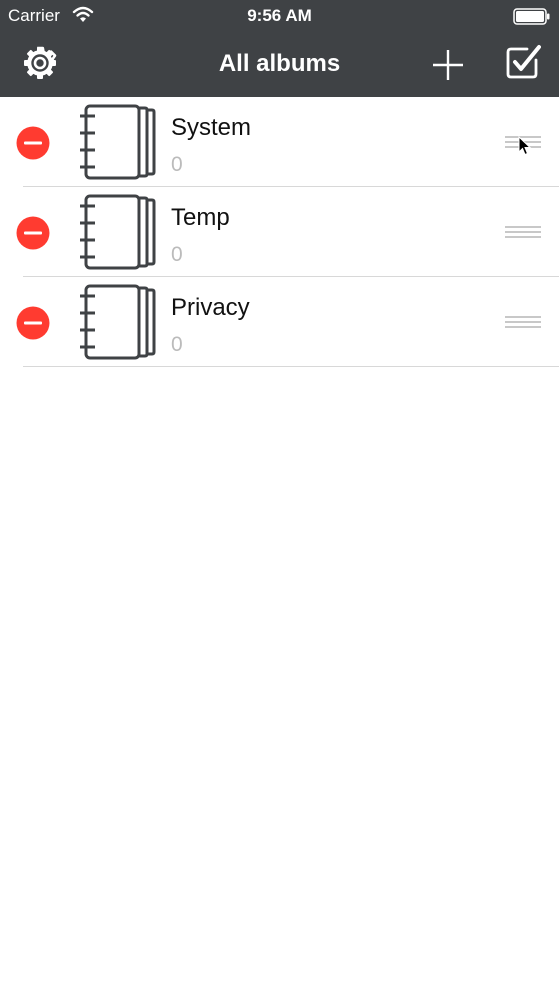  I want to click on battery-icon, so click(531, 16).